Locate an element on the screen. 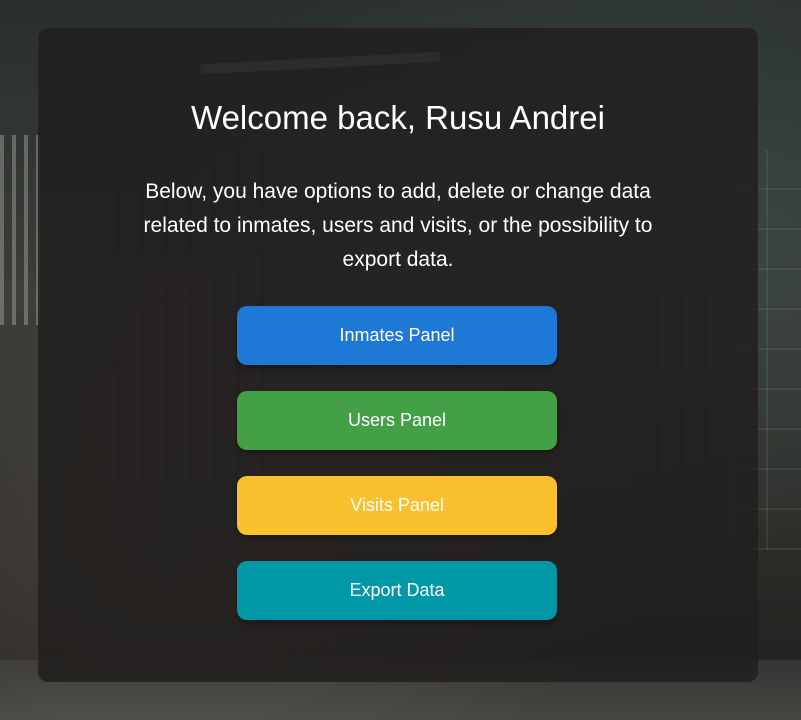  inmates-panel-button: Inmates Panel is located at coordinates (397, 335).